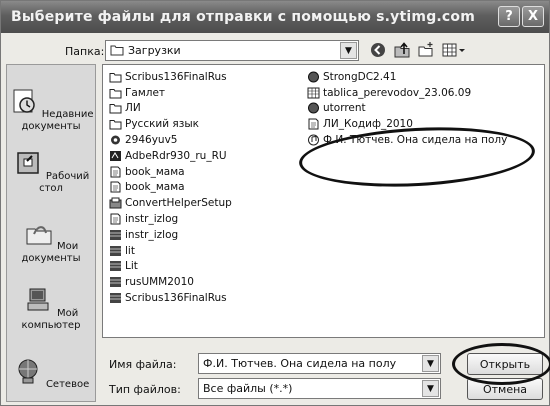  I want to click on place-recent-documents: Недавние документы, so click(51, 110).